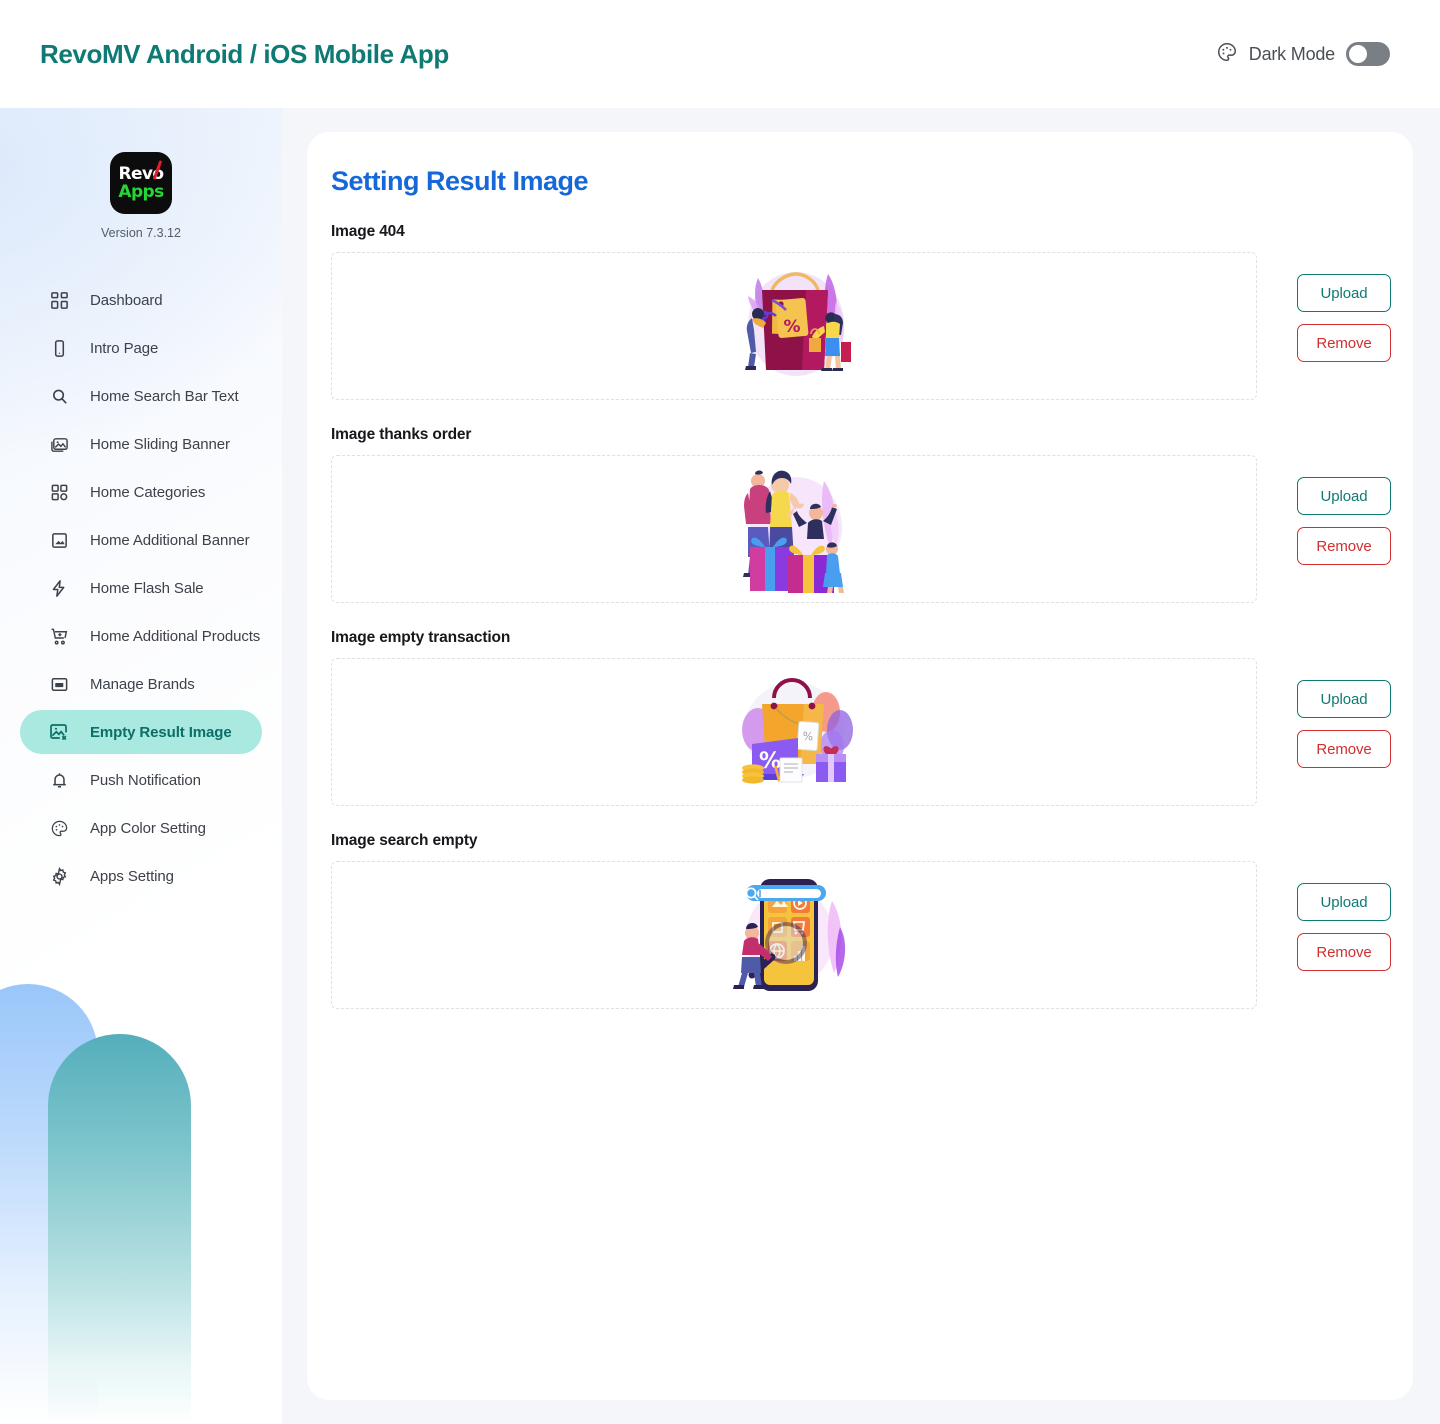  I want to click on image-row-image-search-empty: Upload Remove, so click(861, 935).